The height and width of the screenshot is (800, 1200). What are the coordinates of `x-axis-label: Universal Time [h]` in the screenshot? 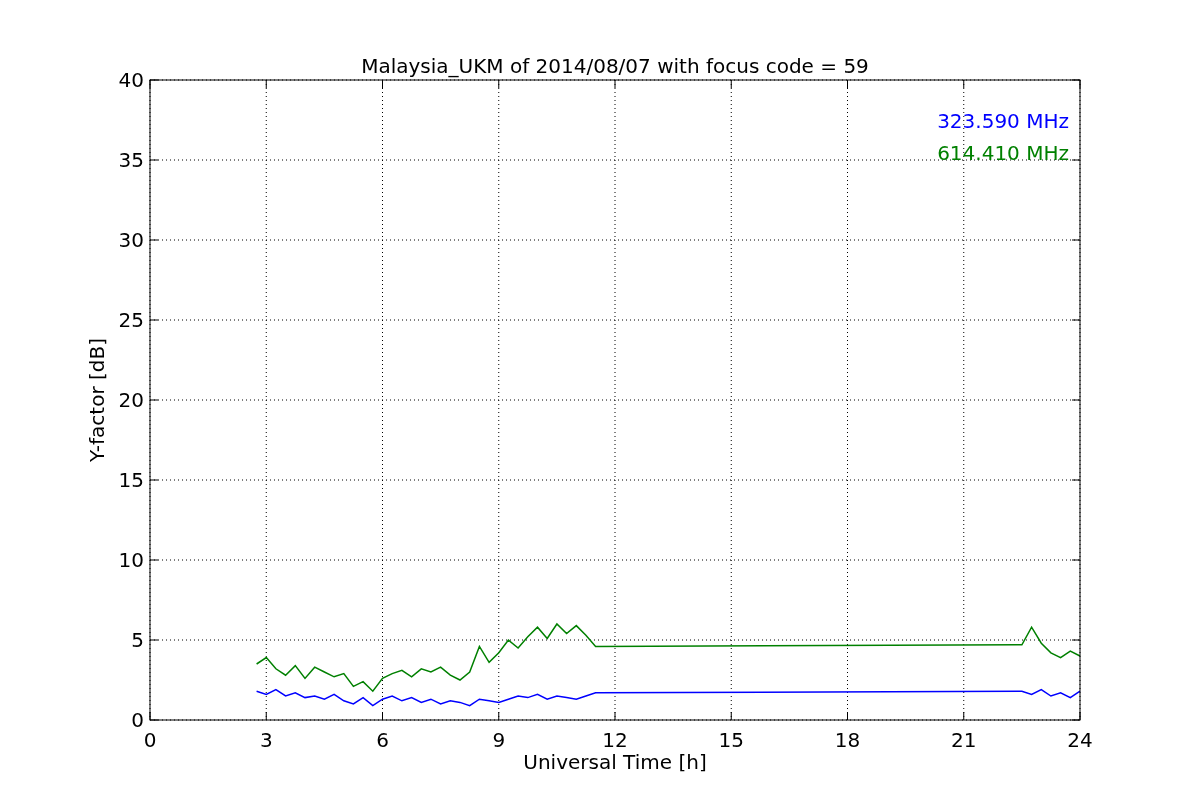 It's located at (615, 762).